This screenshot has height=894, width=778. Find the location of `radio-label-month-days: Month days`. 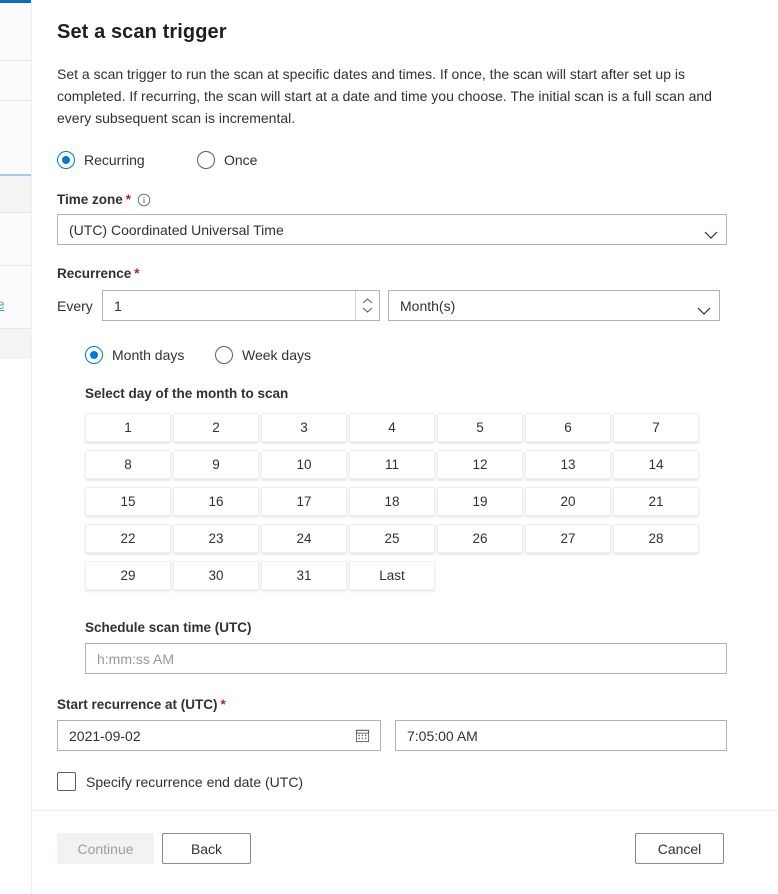

radio-label-month-days: Month days is located at coordinates (148, 355).